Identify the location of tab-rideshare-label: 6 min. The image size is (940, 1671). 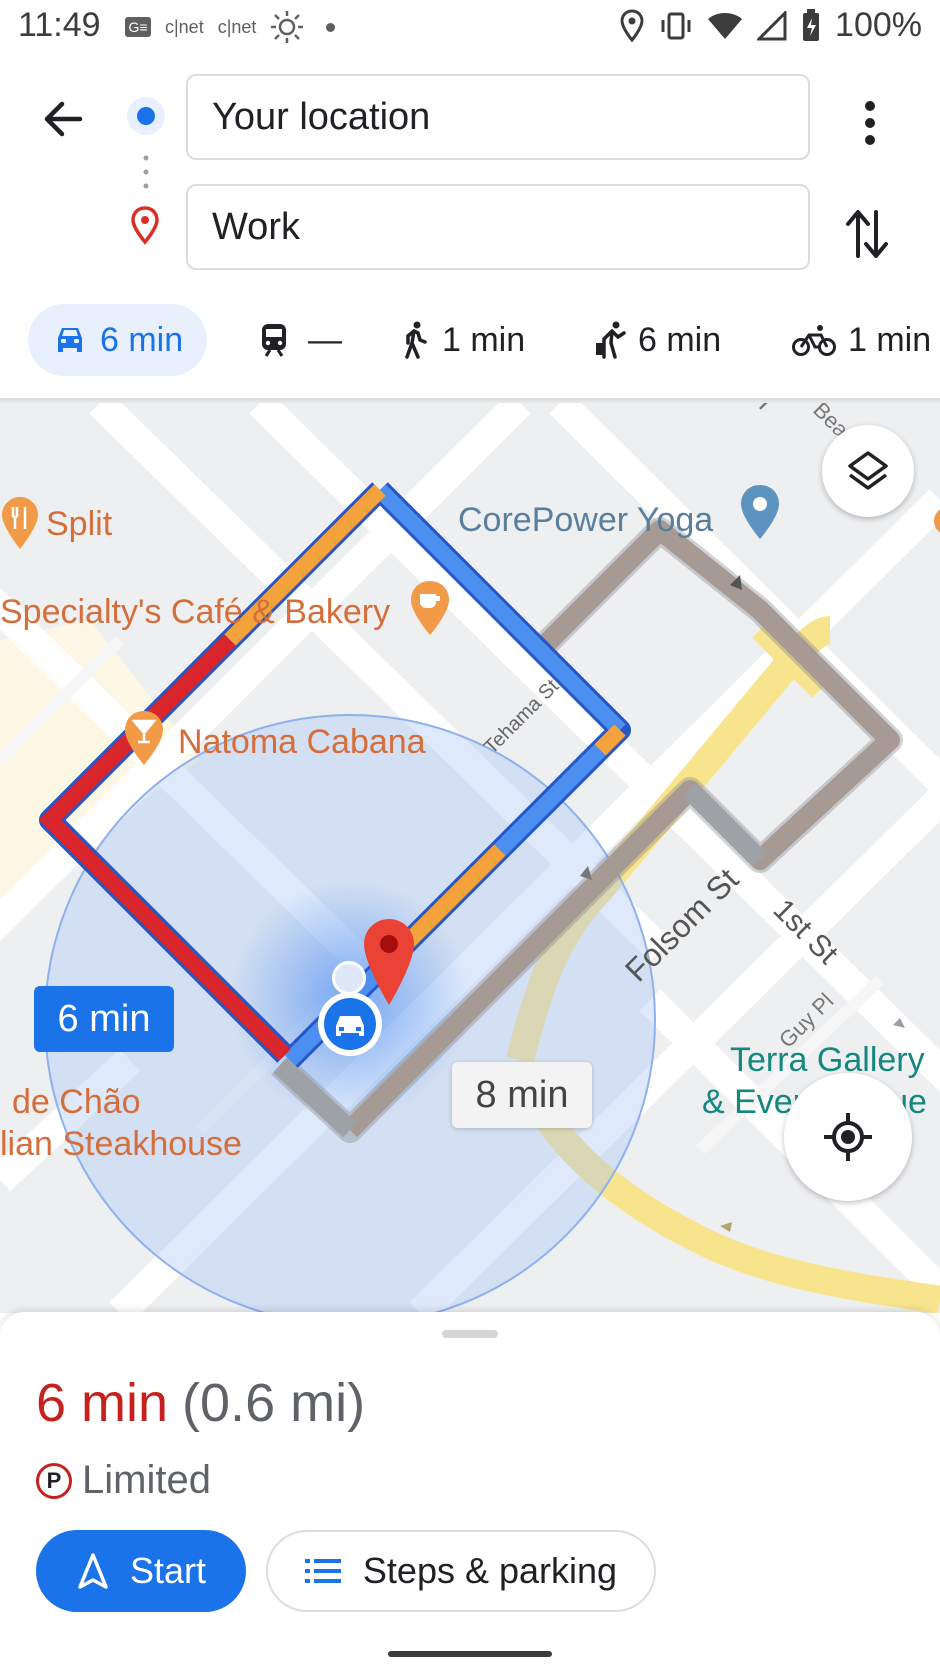
(680, 339).